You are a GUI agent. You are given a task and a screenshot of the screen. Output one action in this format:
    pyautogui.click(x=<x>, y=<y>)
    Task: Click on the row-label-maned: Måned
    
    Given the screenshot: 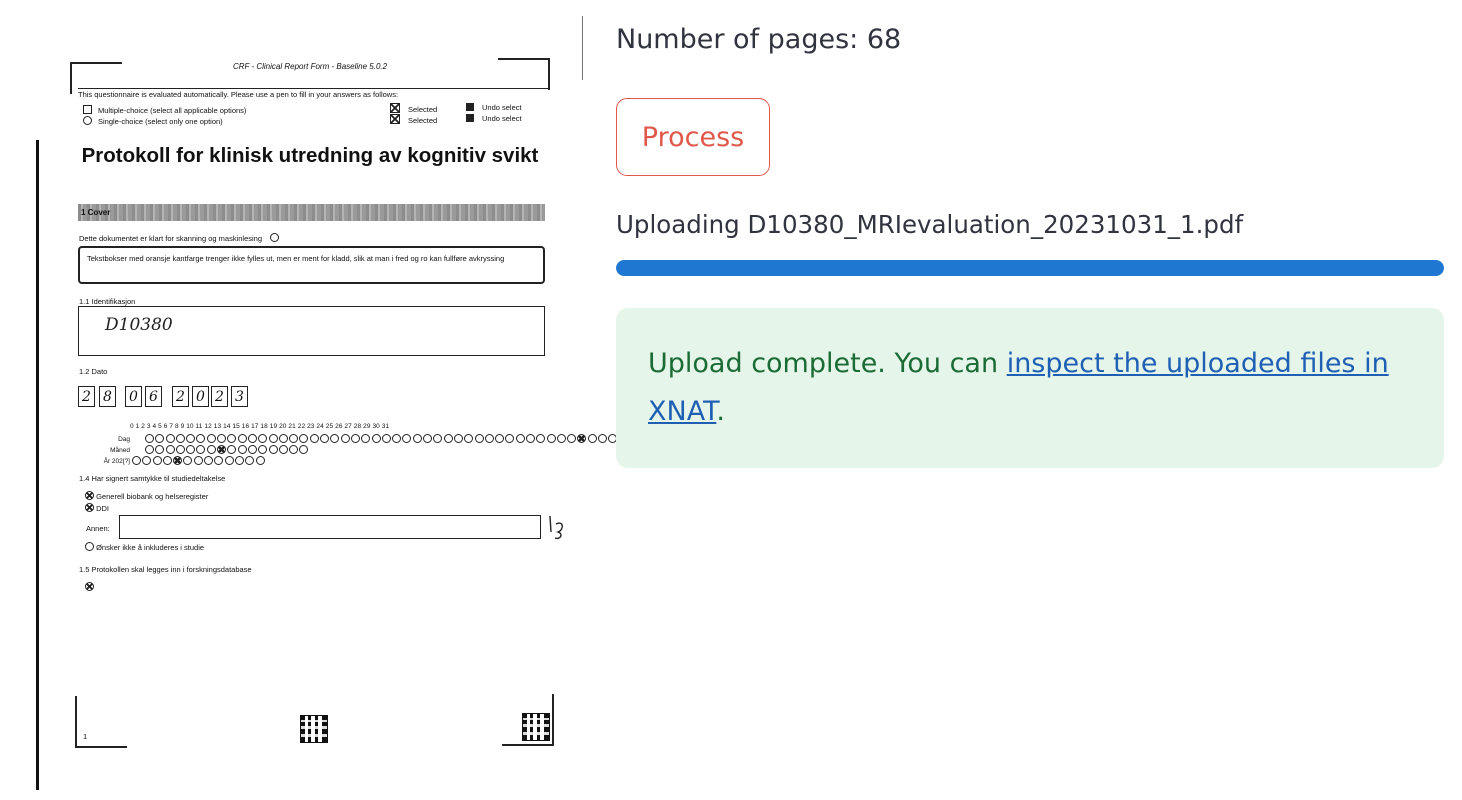 What is the action you would take?
    pyautogui.click(x=120, y=450)
    